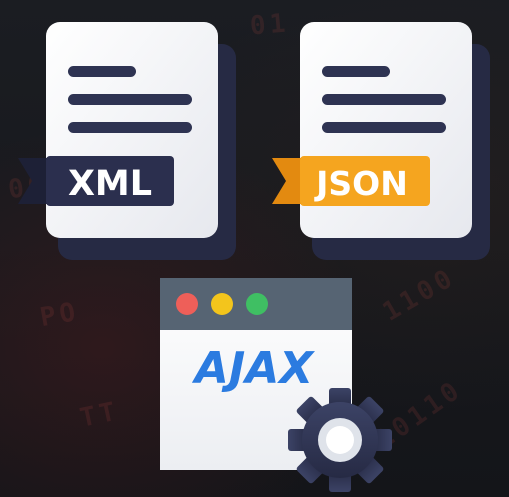 The image size is (509, 497). What do you see at coordinates (253, 368) in the screenshot?
I see `ajax-title: AJAX` at bounding box center [253, 368].